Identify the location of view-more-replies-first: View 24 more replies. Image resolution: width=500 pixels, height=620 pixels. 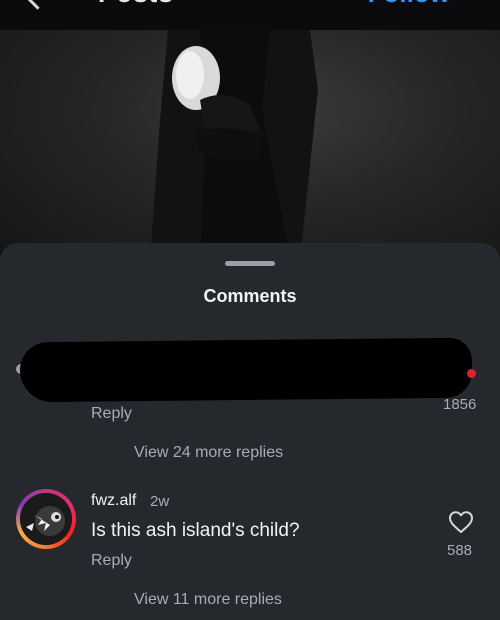
(208, 453).